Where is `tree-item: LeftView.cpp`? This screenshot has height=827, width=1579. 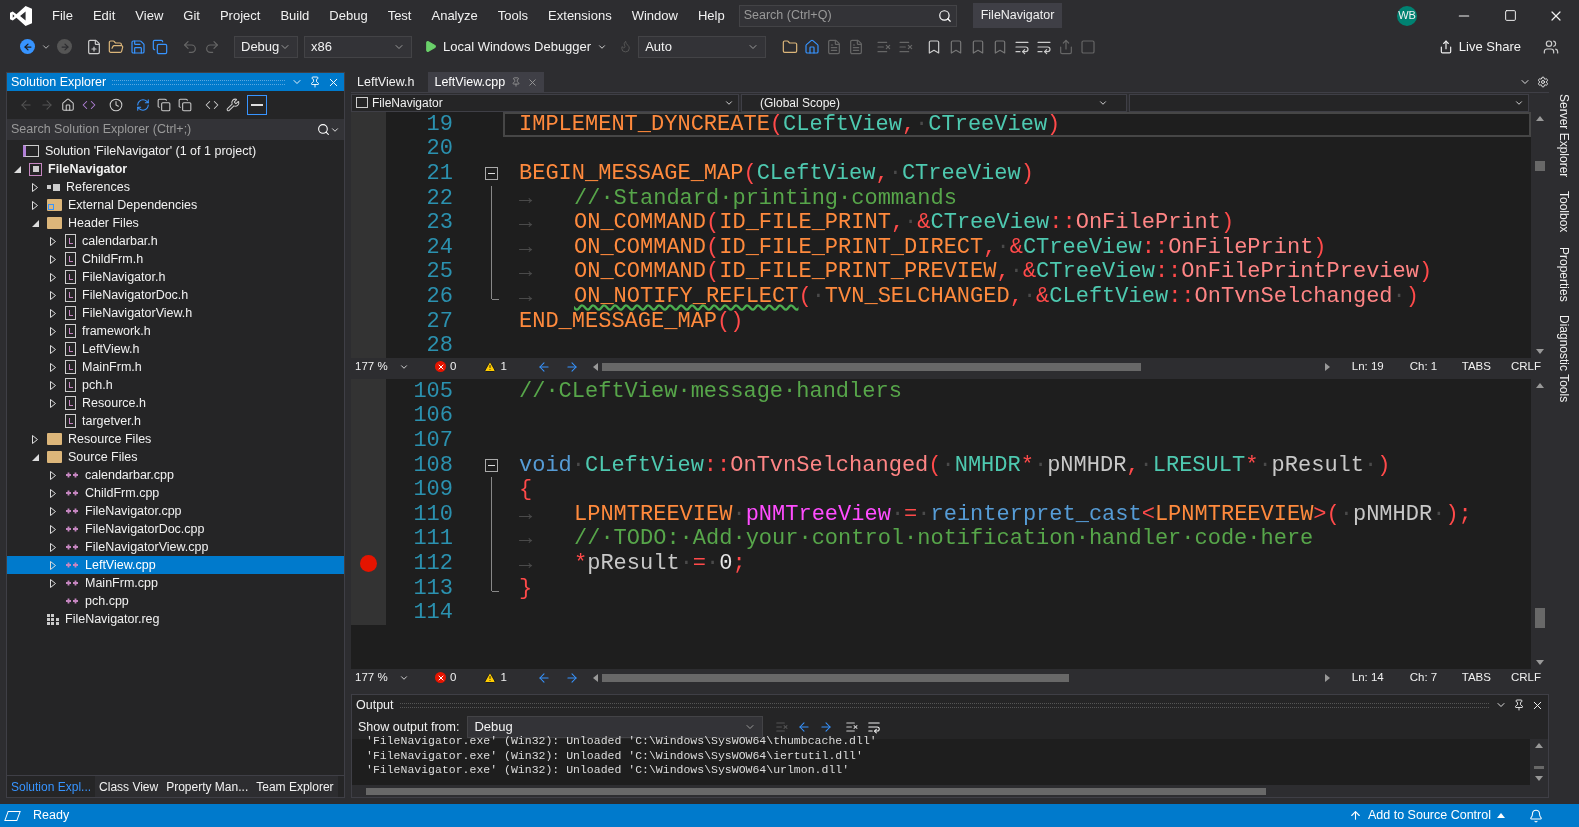
tree-item: LeftView.cpp is located at coordinates (175, 565).